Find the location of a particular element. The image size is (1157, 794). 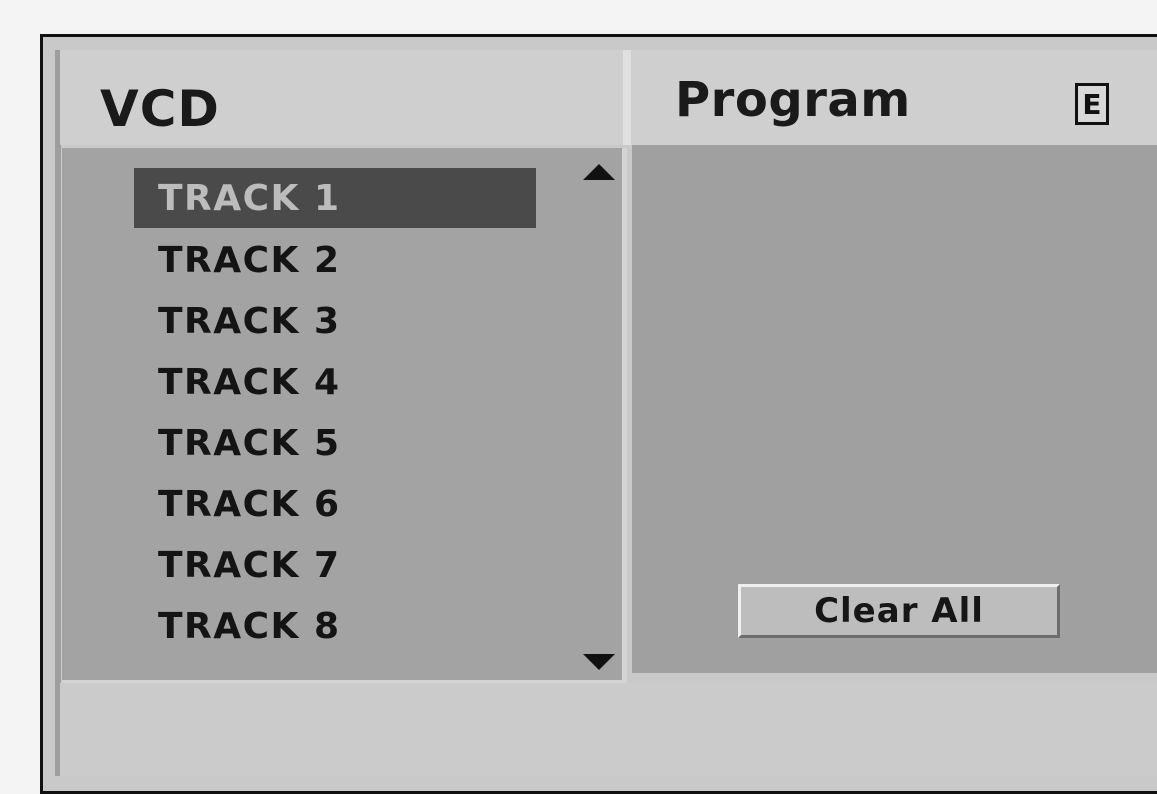

header-bar is located at coordinates (608, 97).